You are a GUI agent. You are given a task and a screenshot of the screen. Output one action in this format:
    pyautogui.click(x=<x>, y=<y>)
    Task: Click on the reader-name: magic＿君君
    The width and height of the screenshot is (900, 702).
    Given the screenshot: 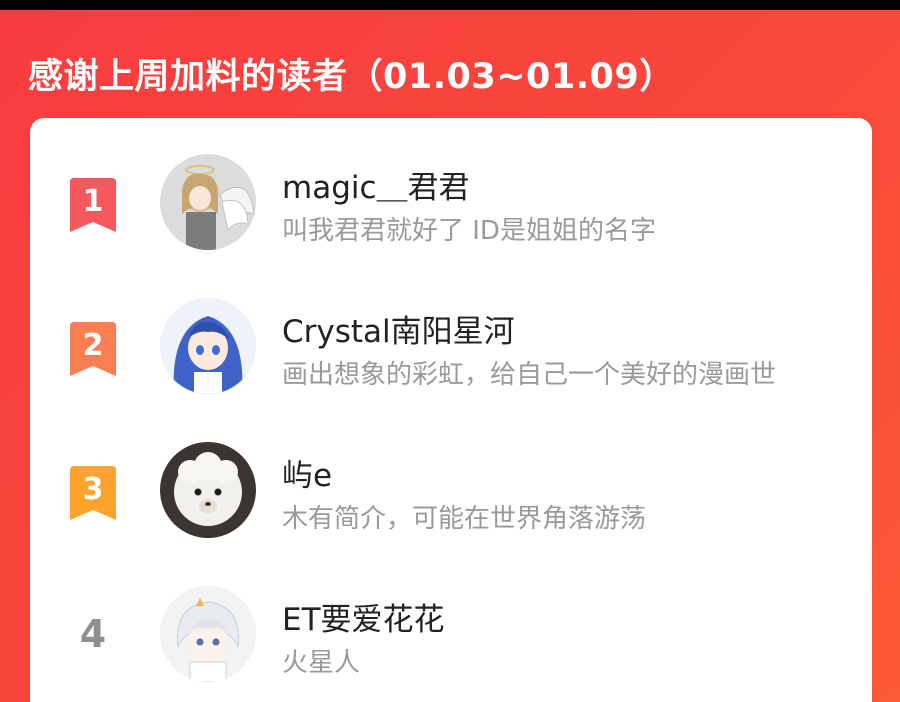 What is the action you would take?
    pyautogui.click(x=376, y=184)
    